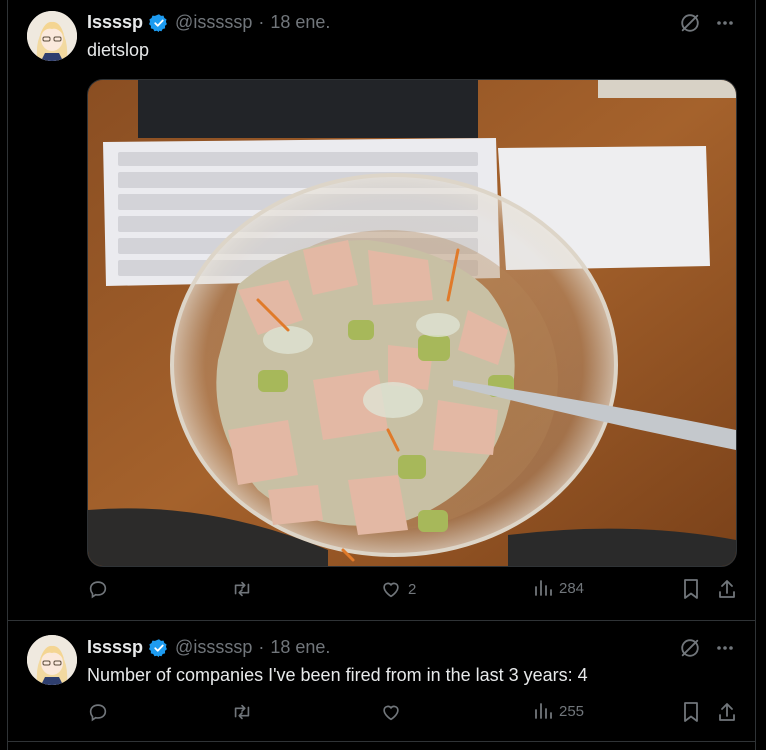 This screenshot has width=766, height=750. What do you see at coordinates (755, 375) in the screenshot?
I see `timeline-right-border` at bounding box center [755, 375].